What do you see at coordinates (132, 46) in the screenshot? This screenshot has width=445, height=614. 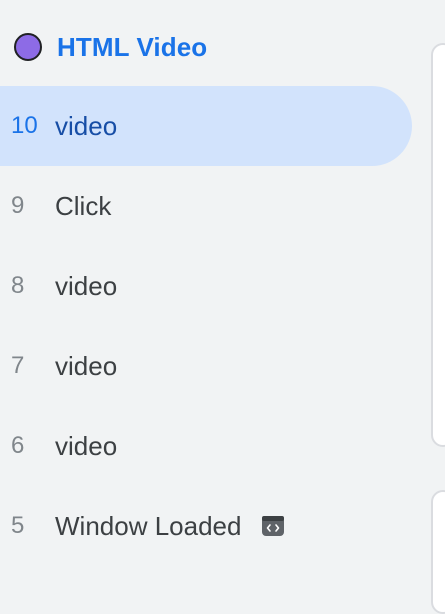 I see `container-title: HTML Video` at bounding box center [132, 46].